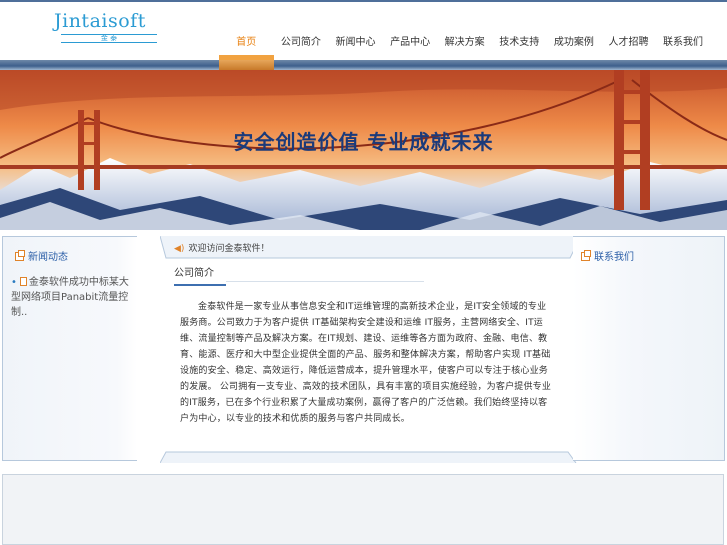 This screenshot has width=727, height=545. What do you see at coordinates (649, 348) in the screenshot?
I see `contact-panel: 联系我们` at bounding box center [649, 348].